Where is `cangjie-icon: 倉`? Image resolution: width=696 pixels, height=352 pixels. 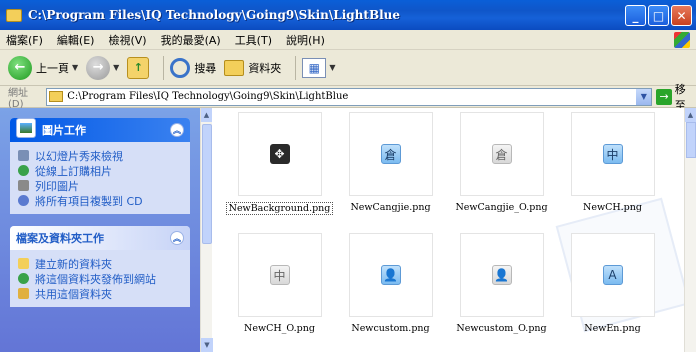 cangjie-icon: 倉 is located at coordinates (501, 154).